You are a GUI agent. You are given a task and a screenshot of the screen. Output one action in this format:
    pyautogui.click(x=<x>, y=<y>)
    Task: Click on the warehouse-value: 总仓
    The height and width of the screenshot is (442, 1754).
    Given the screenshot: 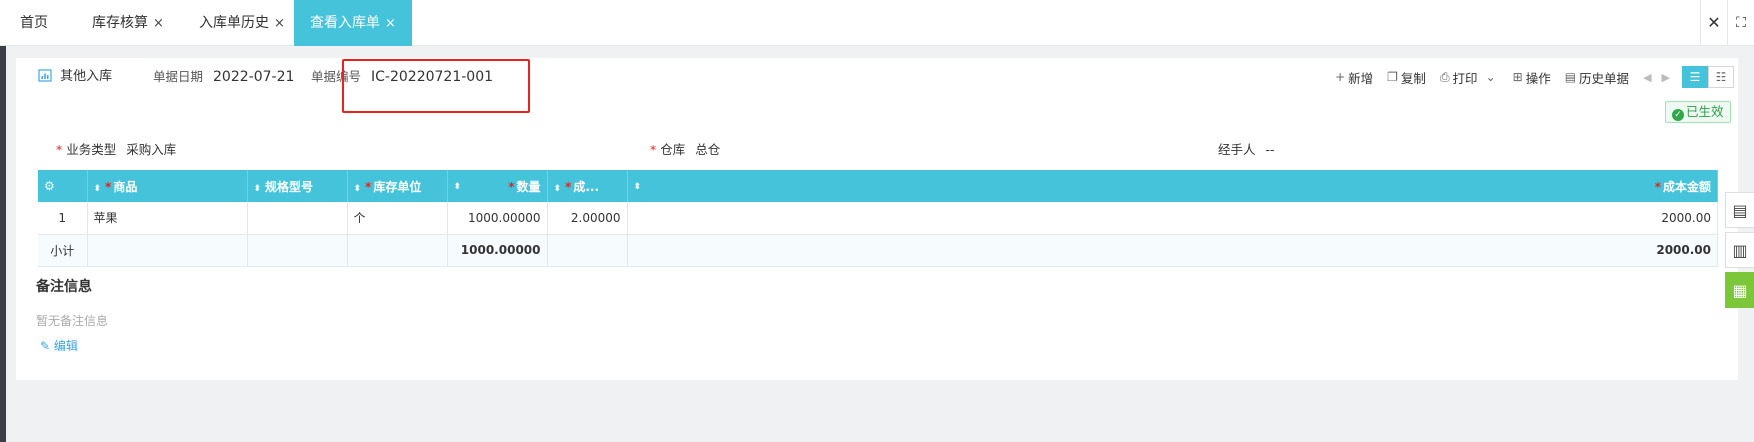 What is the action you would take?
    pyautogui.click(x=707, y=149)
    